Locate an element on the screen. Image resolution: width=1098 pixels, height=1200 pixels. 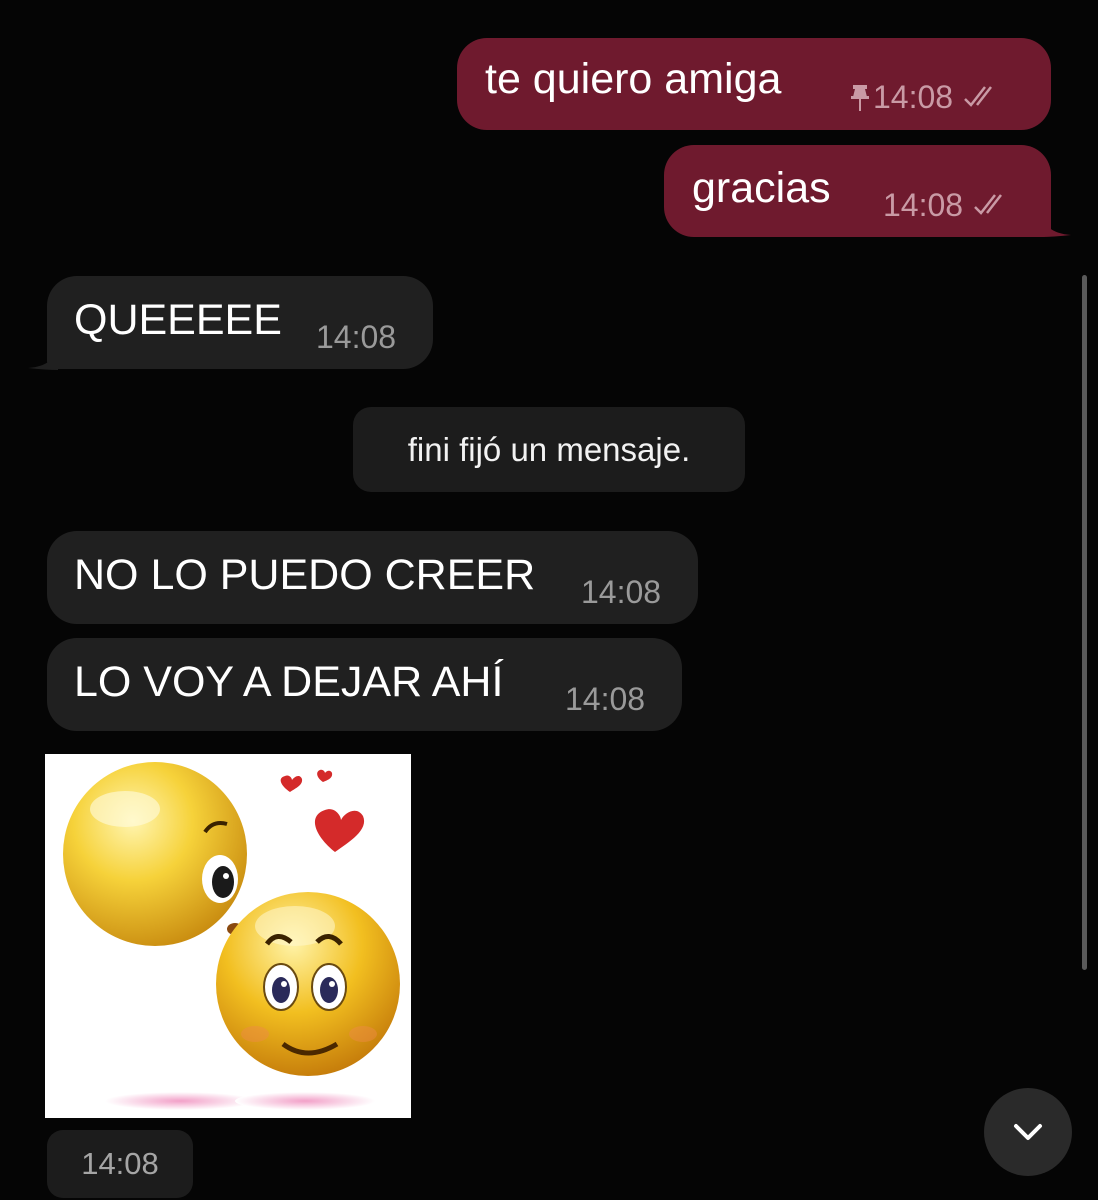
message-text: te quiero amiga is located at coordinates (633, 79).